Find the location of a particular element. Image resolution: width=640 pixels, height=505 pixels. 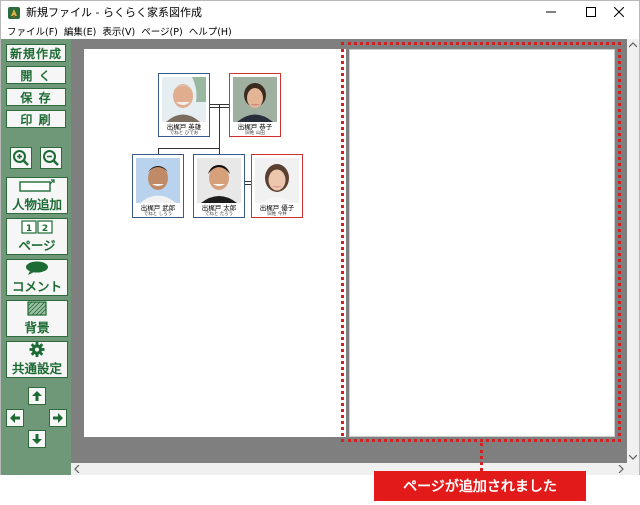

comment-label: コメント is located at coordinates (36, 286).